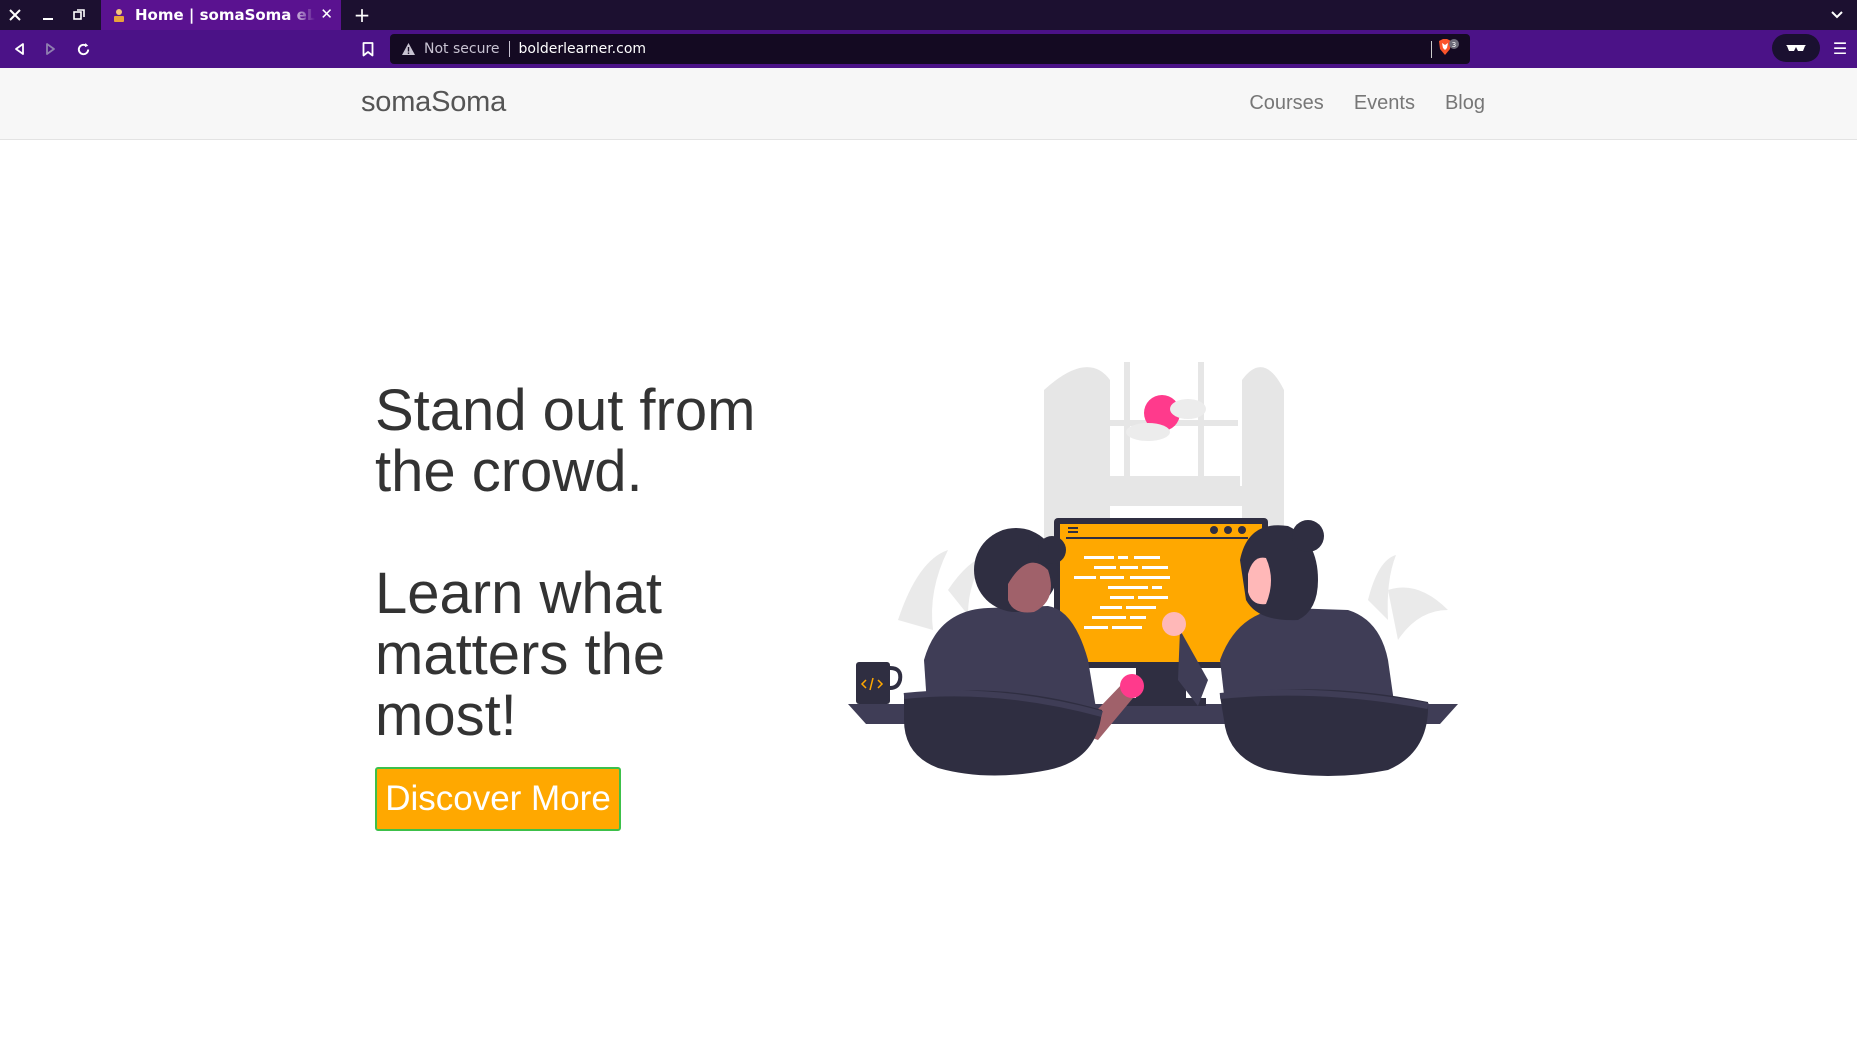 The height and width of the screenshot is (1046, 1857). What do you see at coordinates (498, 799) in the screenshot?
I see `discover-more-button: Discover More` at bounding box center [498, 799].